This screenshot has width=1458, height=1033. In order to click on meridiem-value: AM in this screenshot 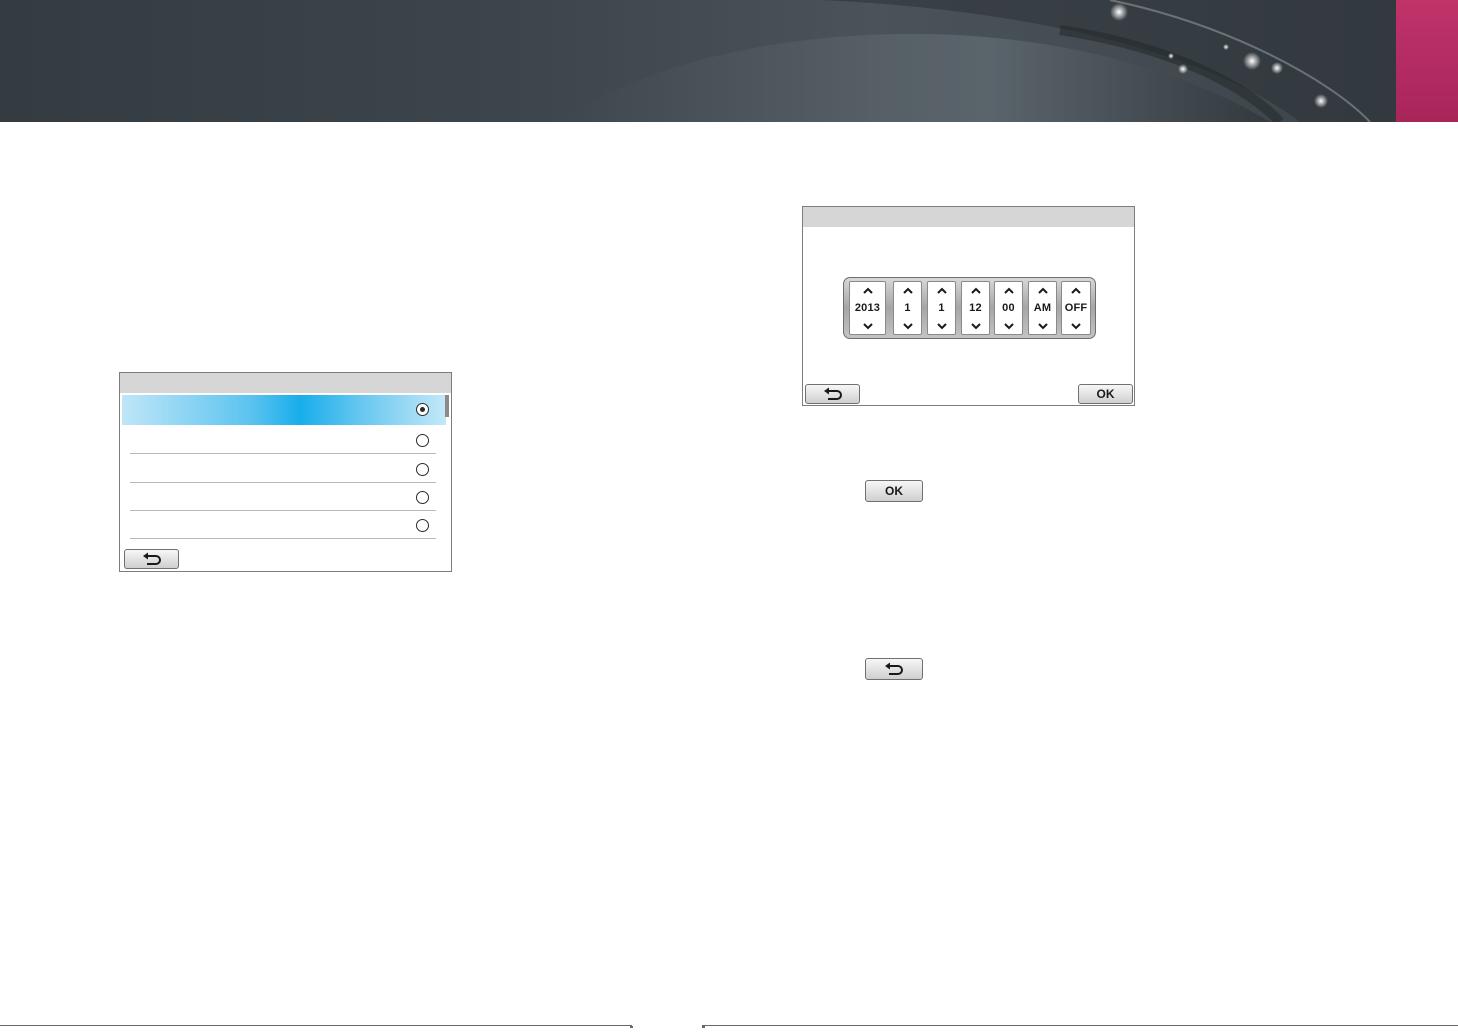, I will do `click(1042, 308)`.